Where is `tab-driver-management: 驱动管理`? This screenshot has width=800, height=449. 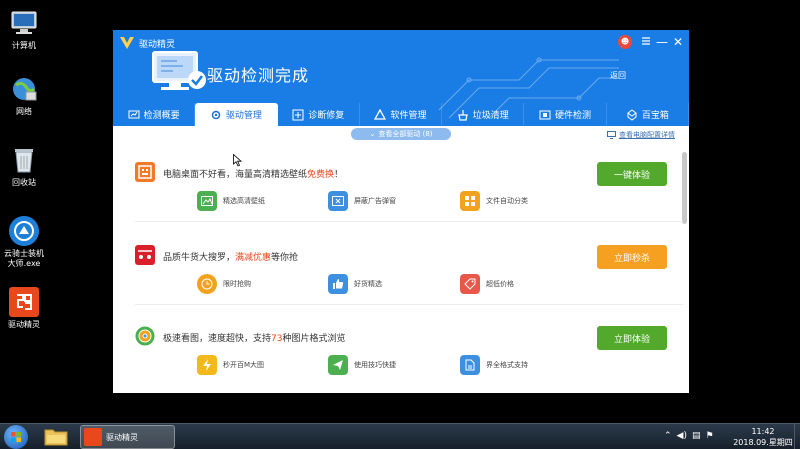 tab-driver-management: 驱动管理 is located at coordinates (236, 114).